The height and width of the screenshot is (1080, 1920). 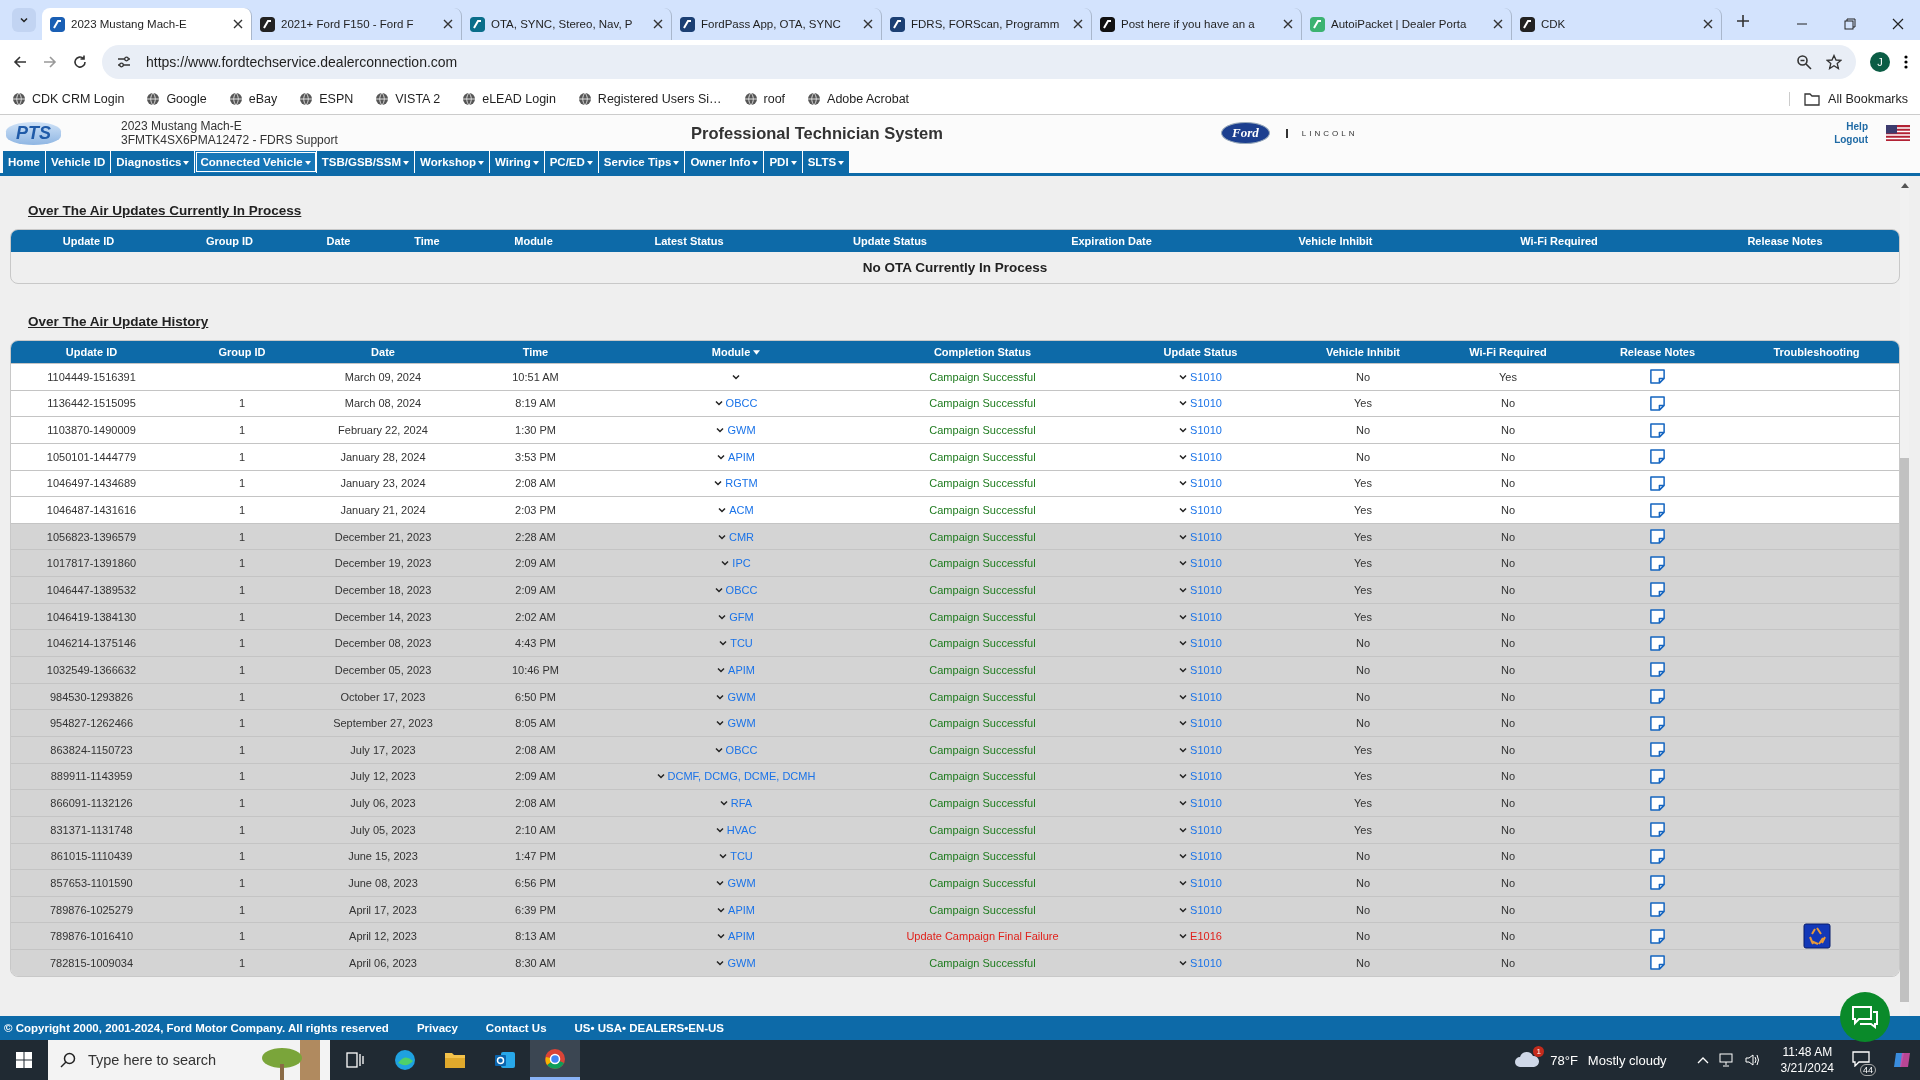 I want to click on bookmark: Google, so click(x=176, y=99).